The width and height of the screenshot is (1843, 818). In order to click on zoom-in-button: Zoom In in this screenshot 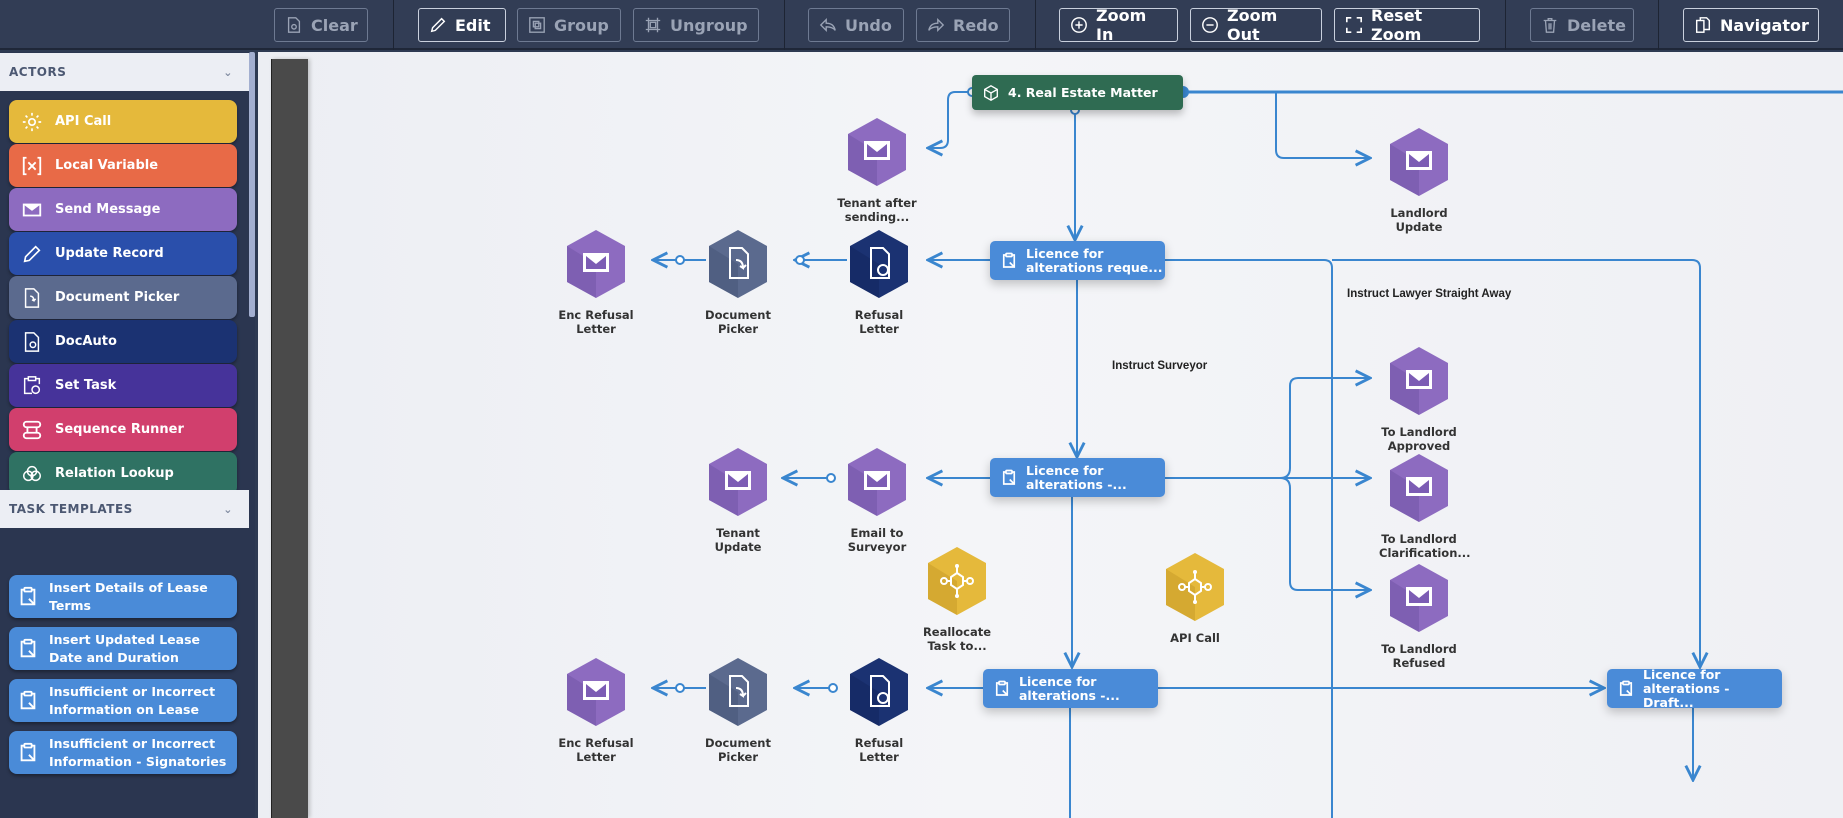, I will do `click(1118, 25)`.